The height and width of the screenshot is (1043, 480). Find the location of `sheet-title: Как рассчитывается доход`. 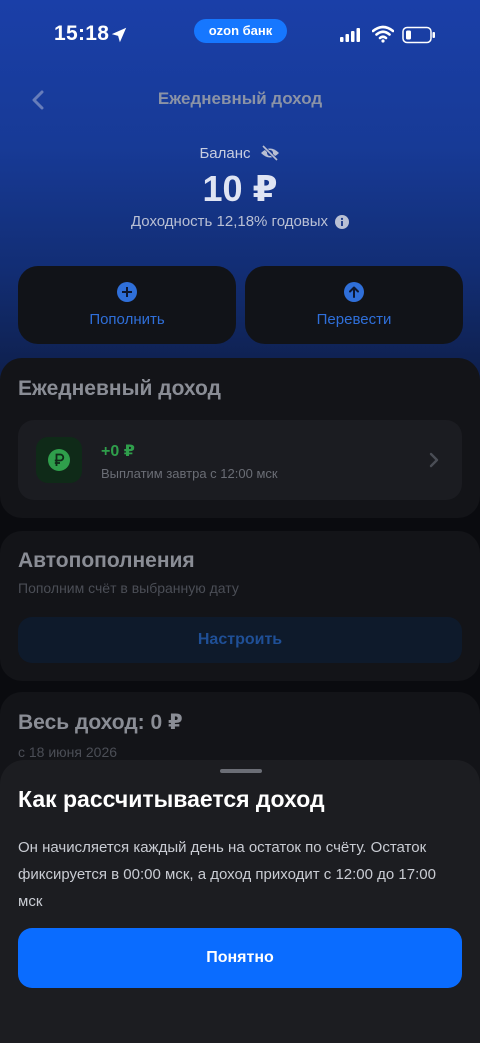

sheet-title: Как рассчитывается доход is located at coordinates (171, 799).